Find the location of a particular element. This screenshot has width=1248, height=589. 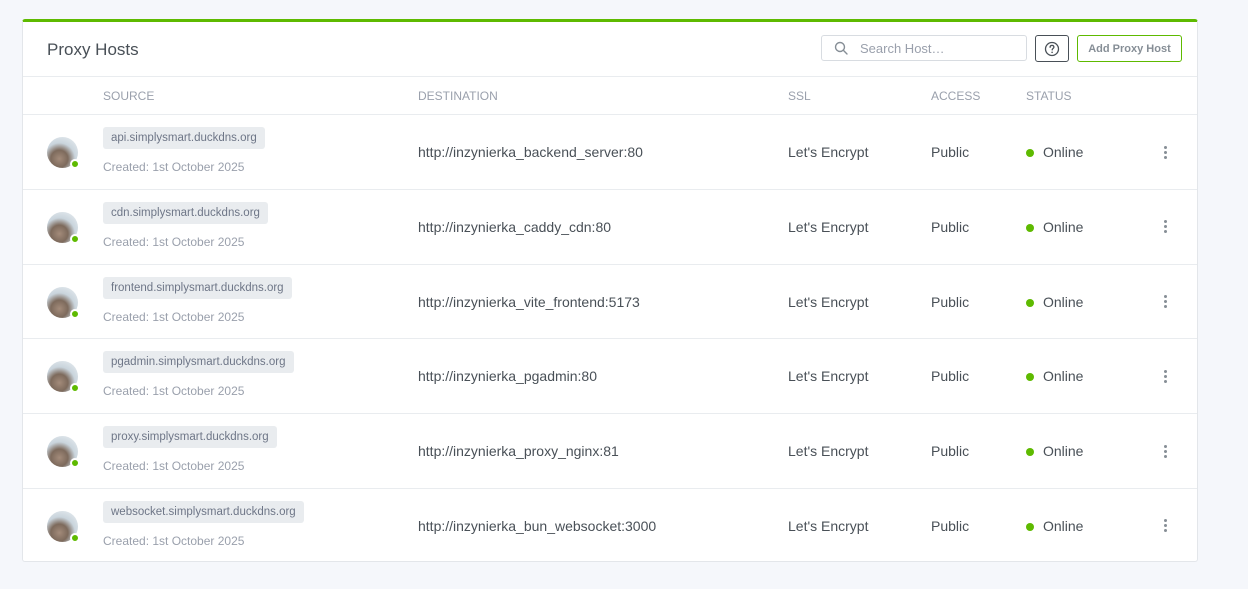

column-access: ACCESS is located at coordinates (955, 96).